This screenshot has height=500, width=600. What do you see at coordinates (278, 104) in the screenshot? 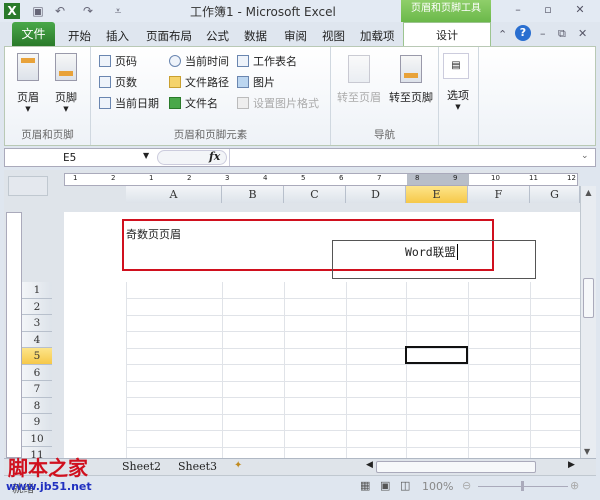
I see `format-picture-button: 设置图片格式` at bounding box center [278, 104].